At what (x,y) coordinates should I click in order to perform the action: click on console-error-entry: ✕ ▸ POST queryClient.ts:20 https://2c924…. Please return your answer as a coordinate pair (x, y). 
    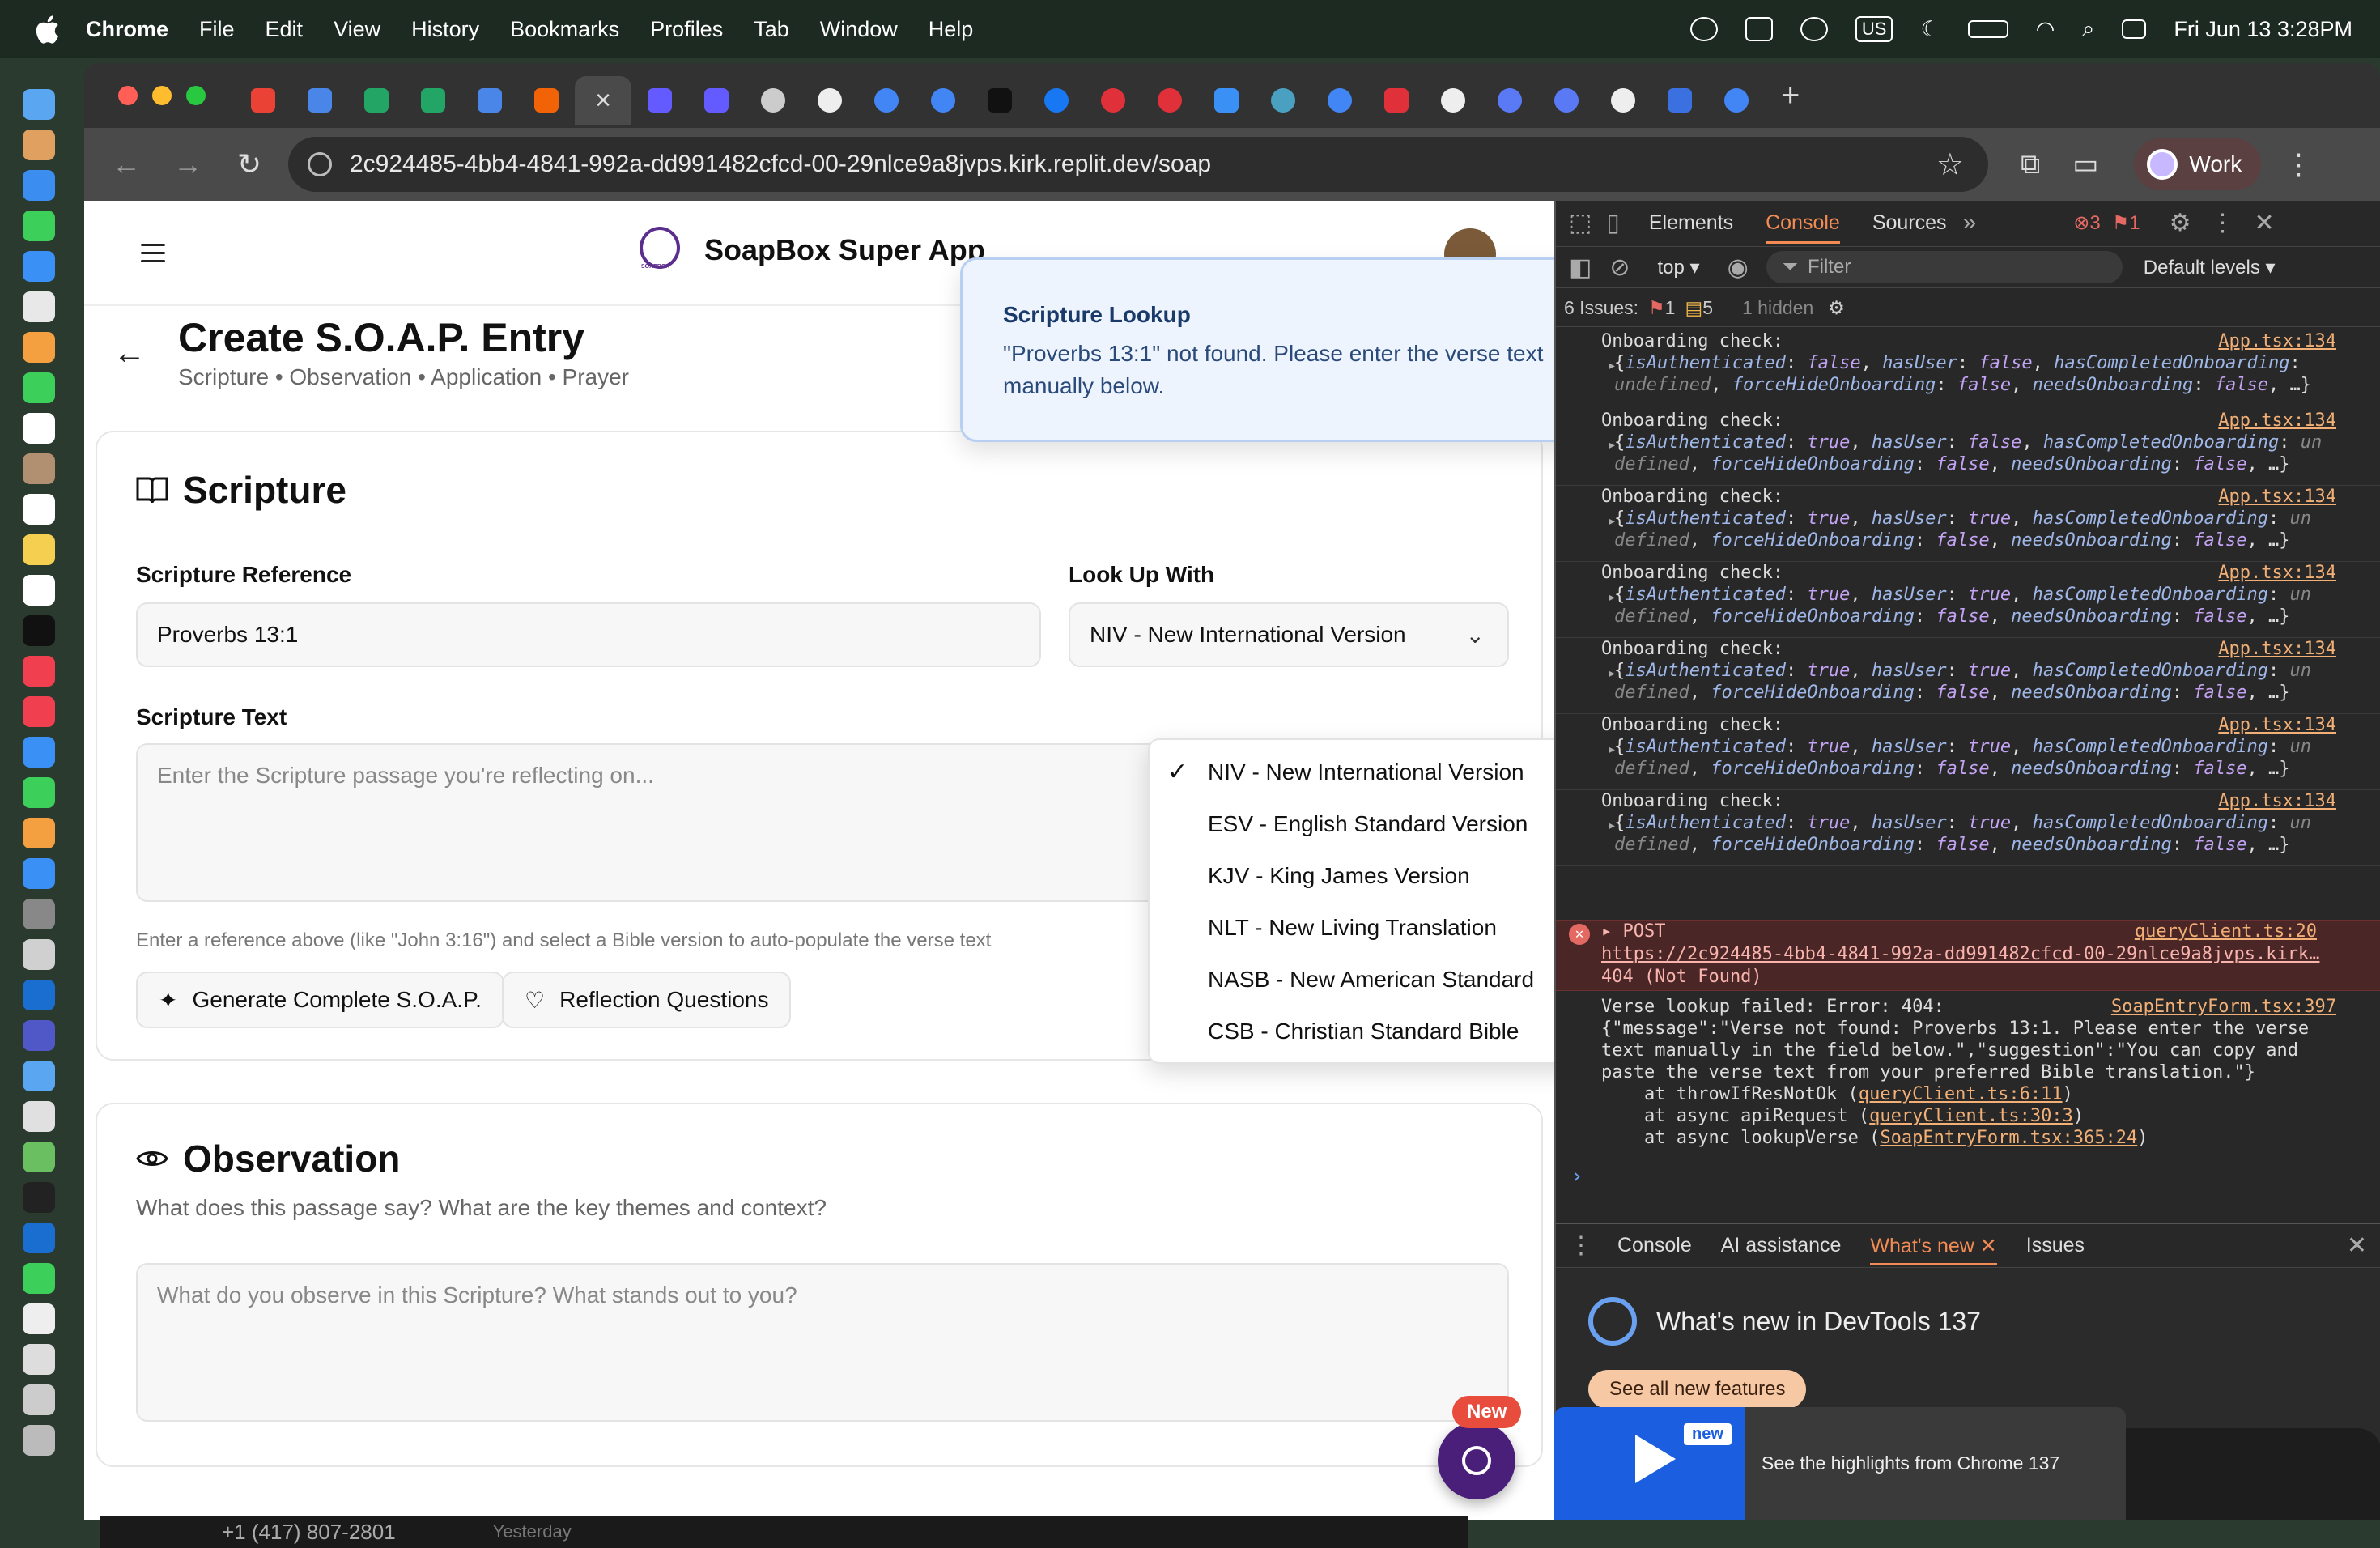
    Looking at the image, I should click on (1968, 955).